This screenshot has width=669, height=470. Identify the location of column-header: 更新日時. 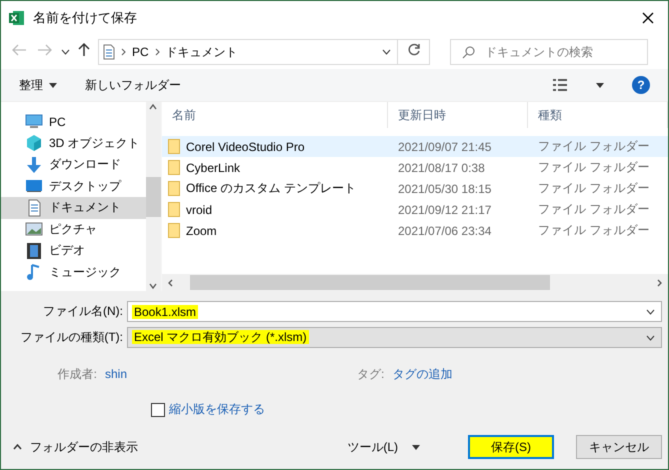
(458, 115).